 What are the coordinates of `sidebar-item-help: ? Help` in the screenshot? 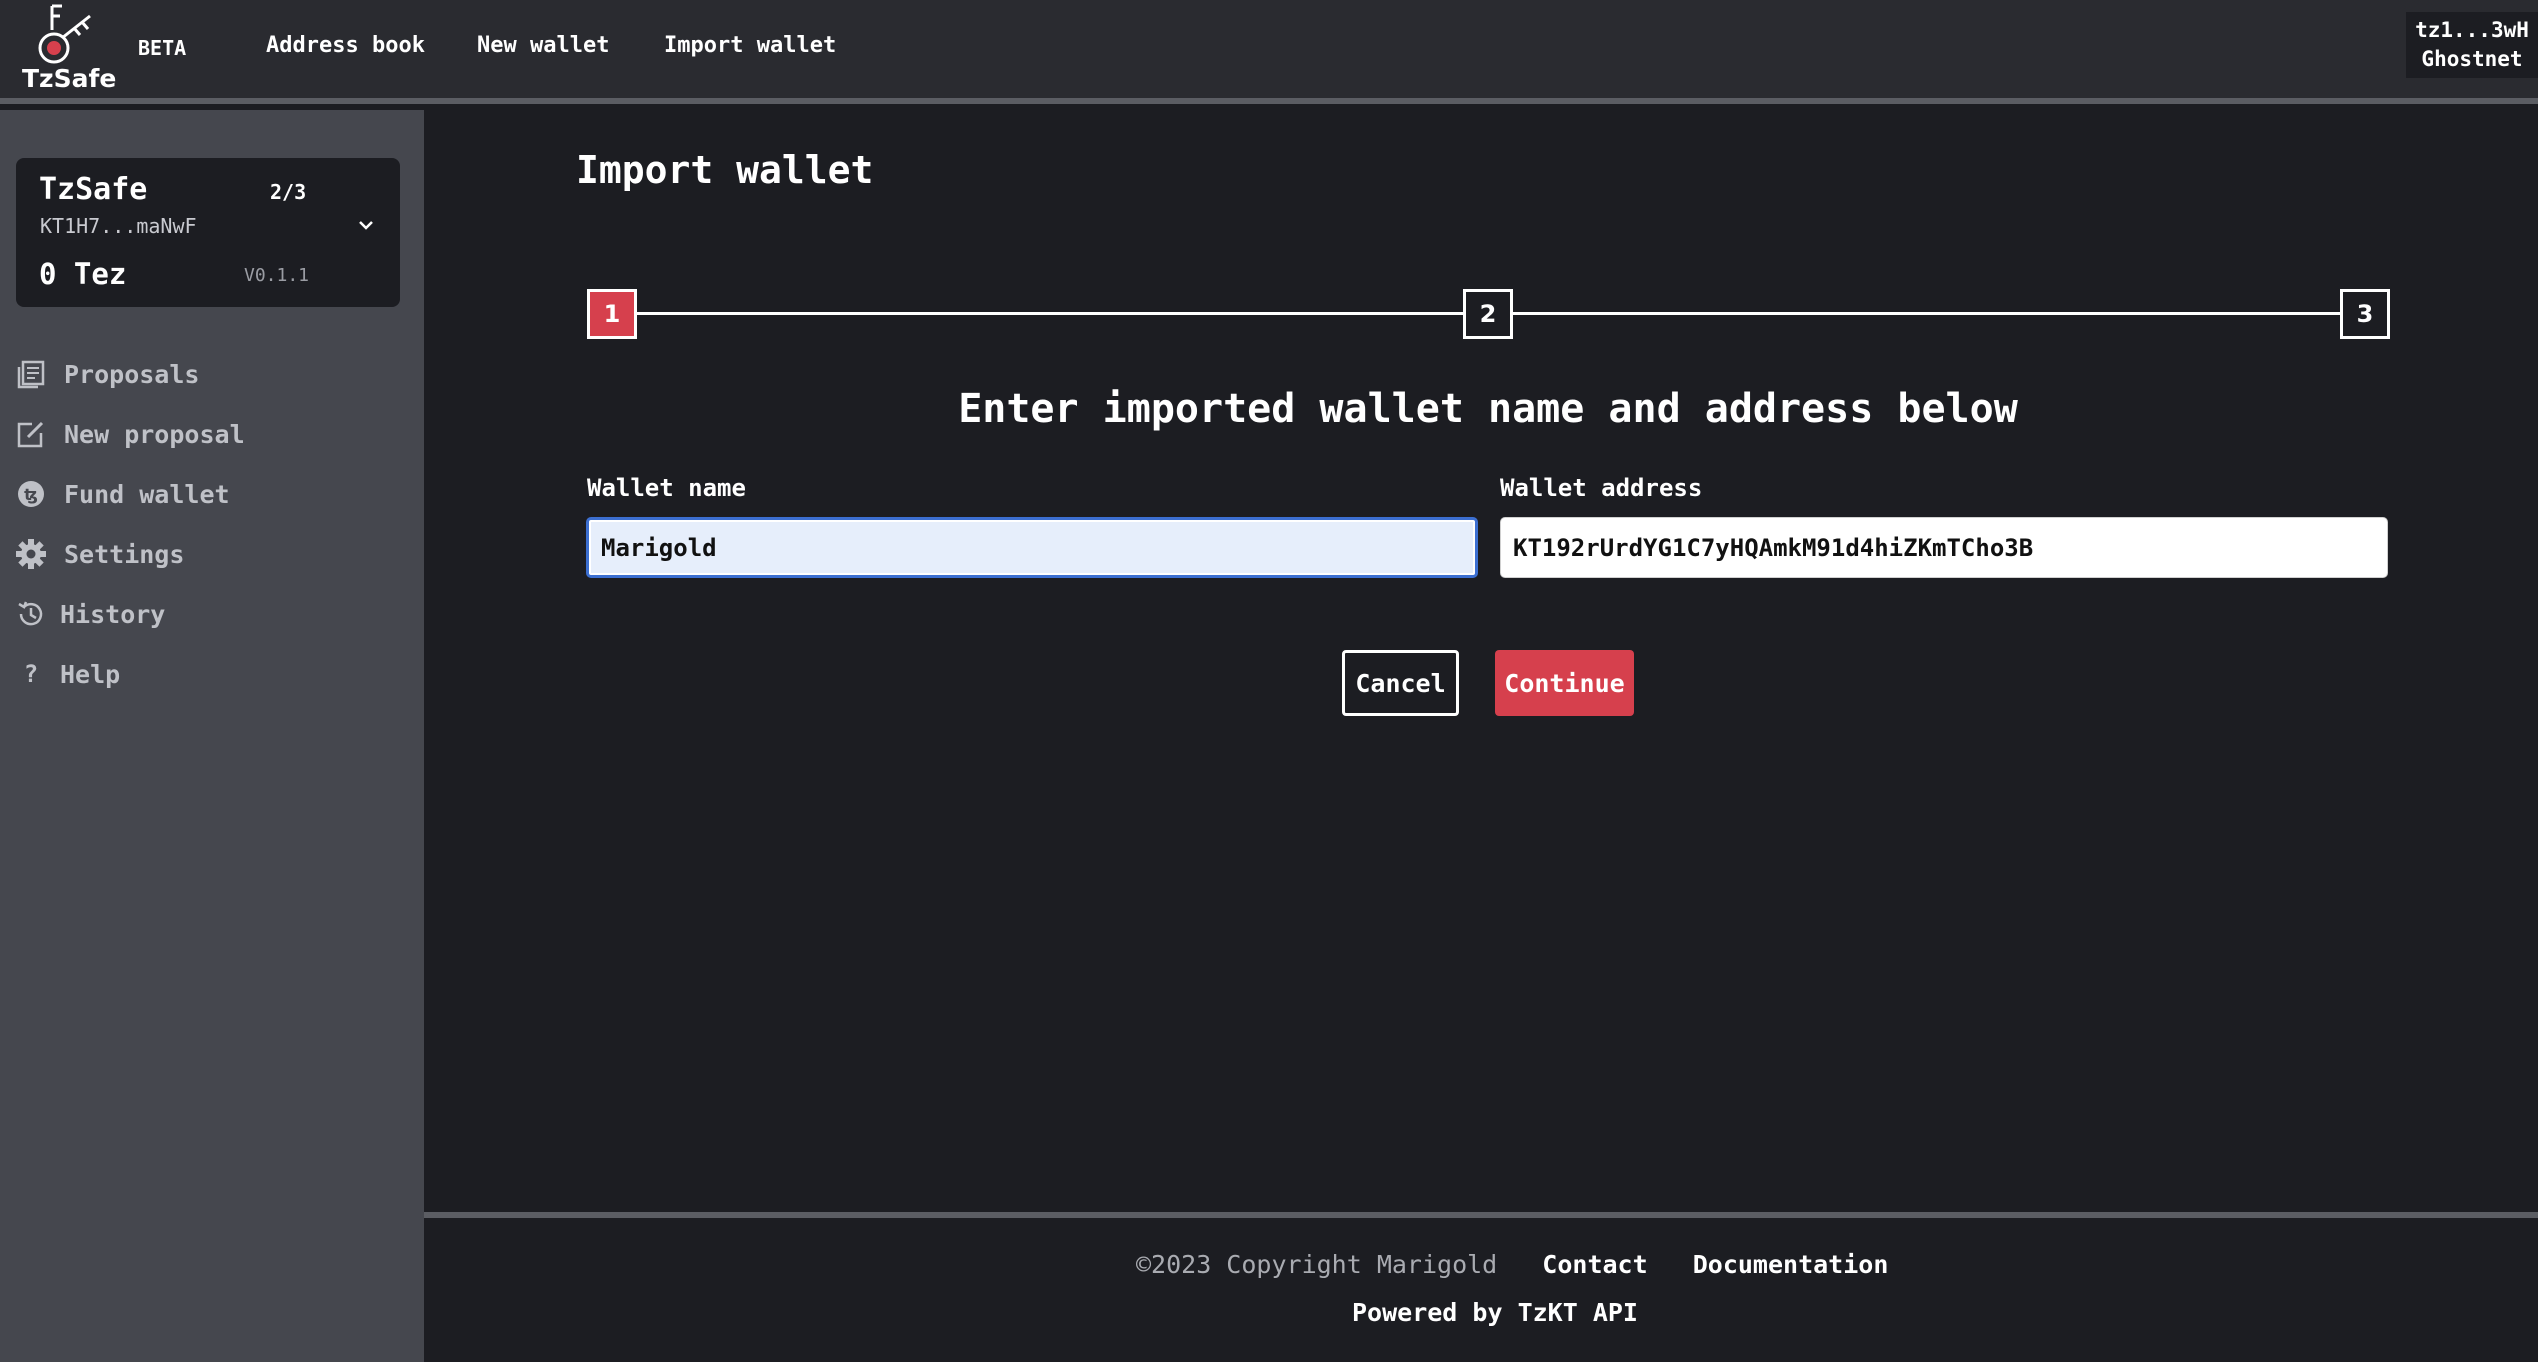 It's located at (67, 674).